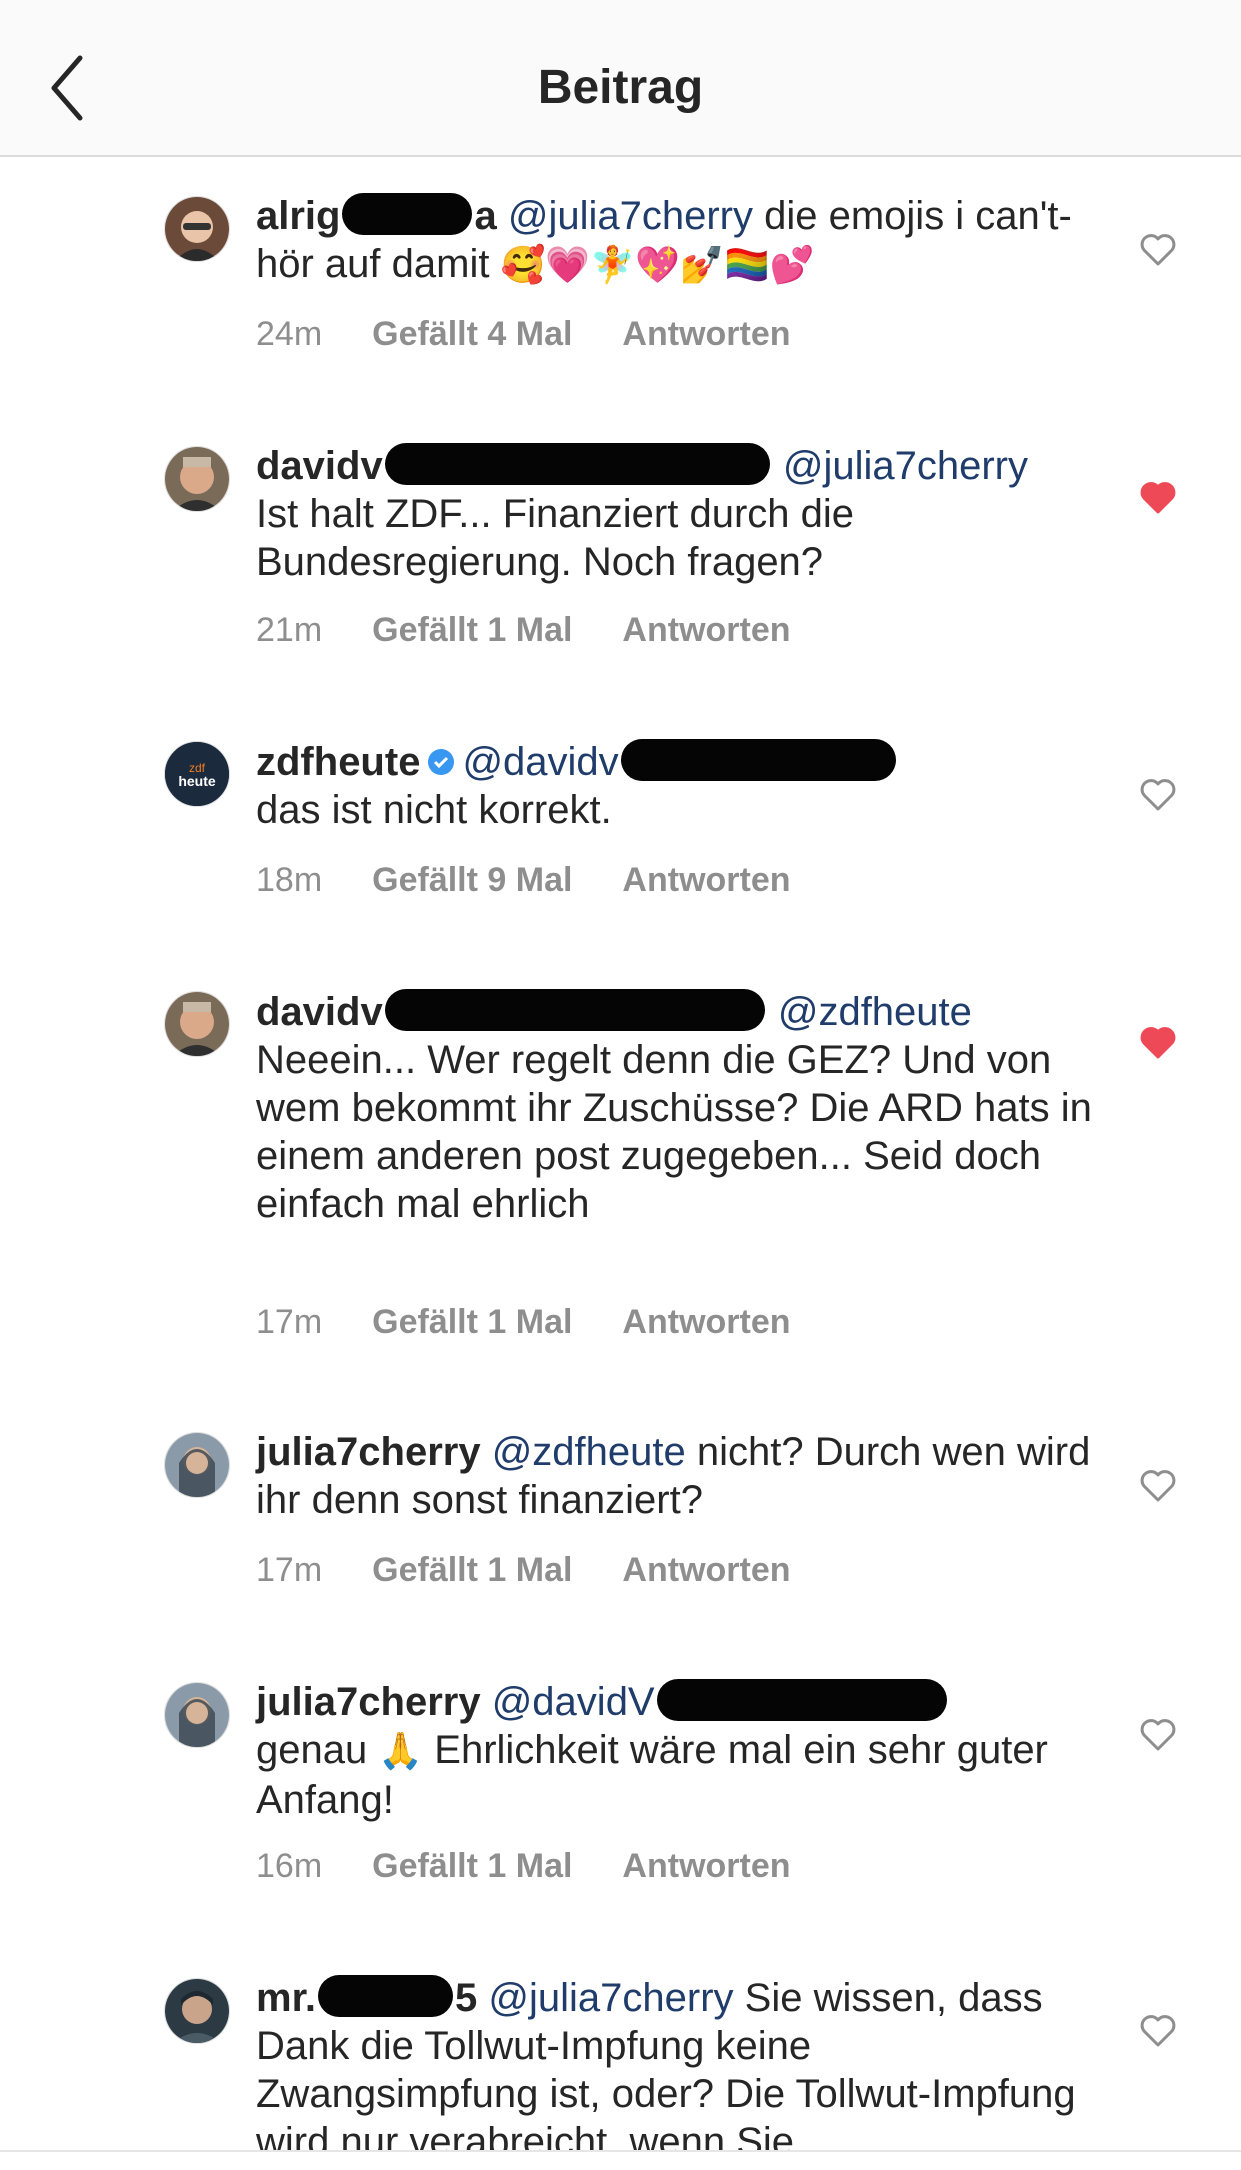 The height and width of the screenshot is (2170, 1241). Describe the element at coordinates (434, 810) in the screenshot. I see `comment-body: das ist nicht korrekt.` at that location.